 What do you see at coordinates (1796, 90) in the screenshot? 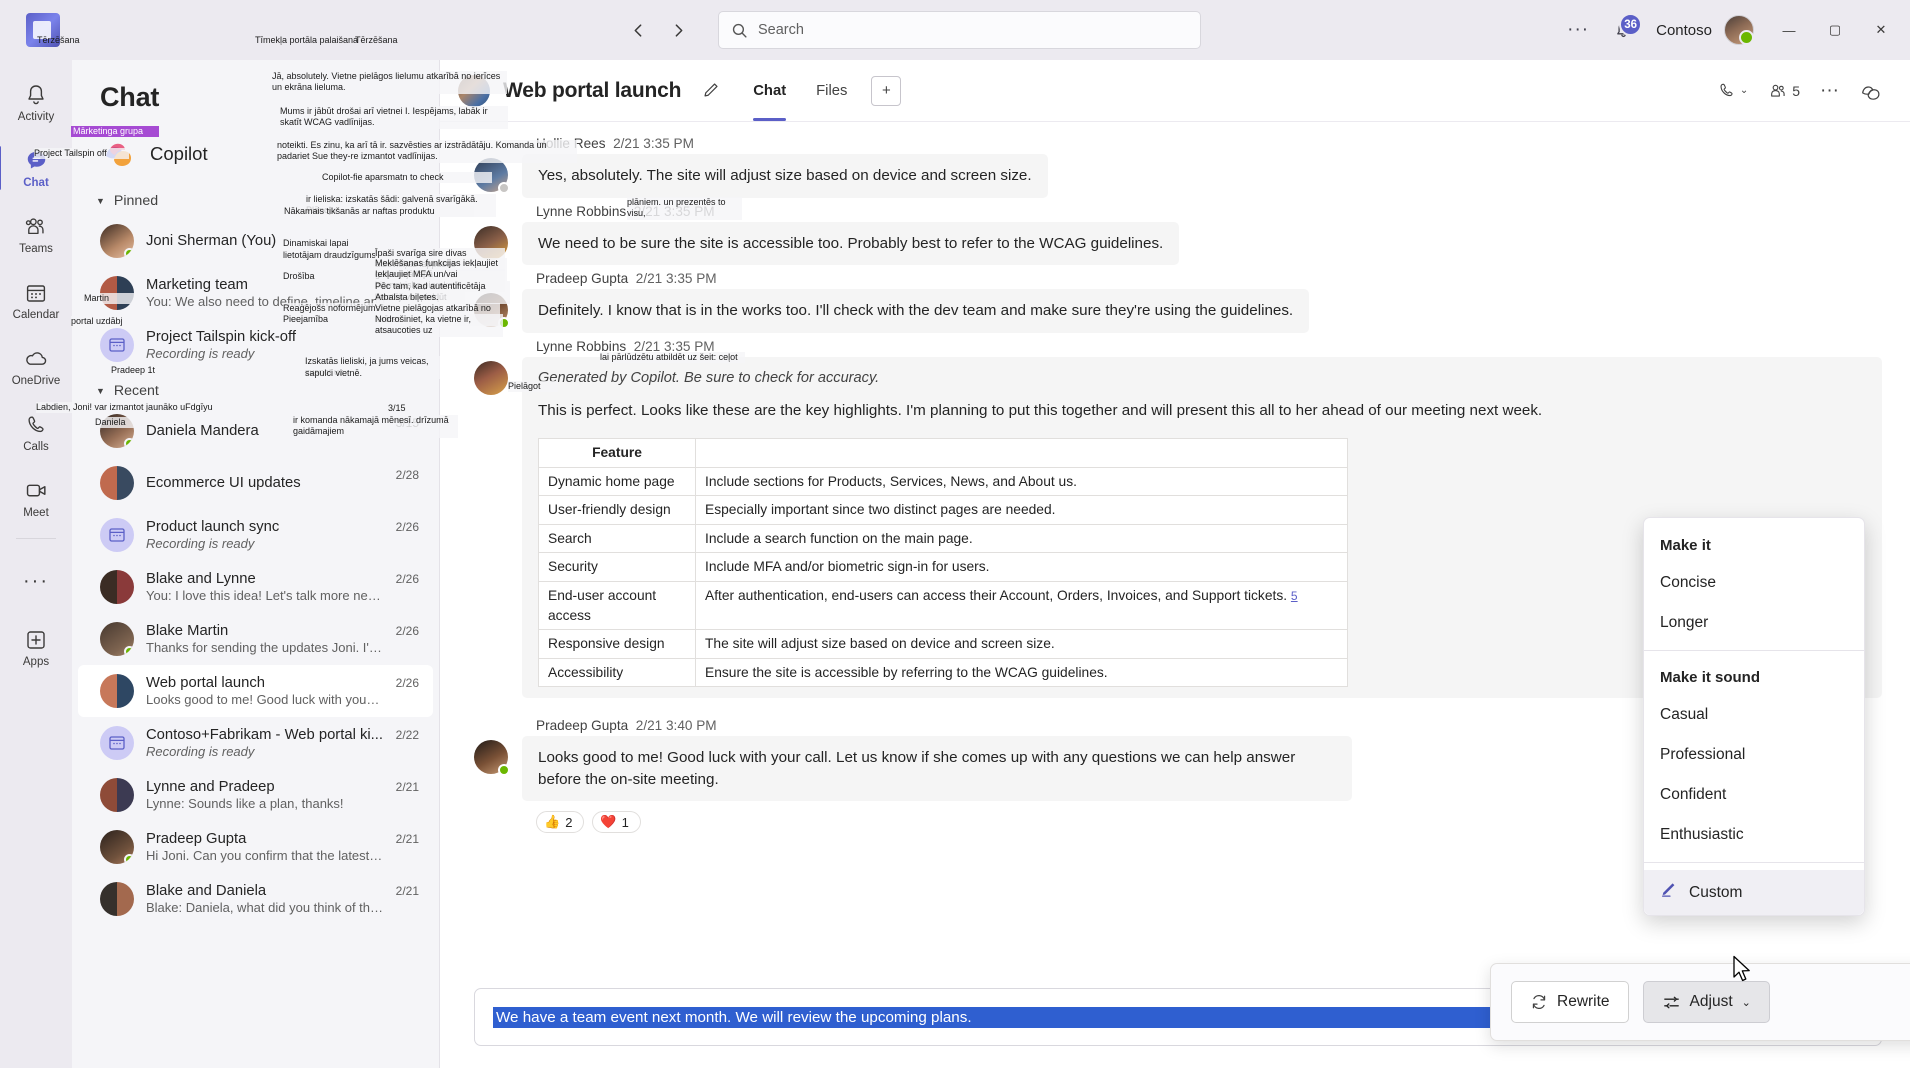
I see `participant-count: 5` at bounding box center [1796, 90].